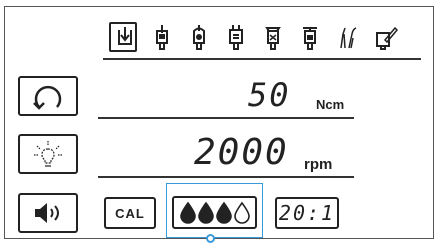 The width and height of the screenshot is (439, 243). What do you see at coordinates (123, 37) in the screenshot?
I see `contra-angle-handpiece-selected-icon` at bounding box center [123, 37].